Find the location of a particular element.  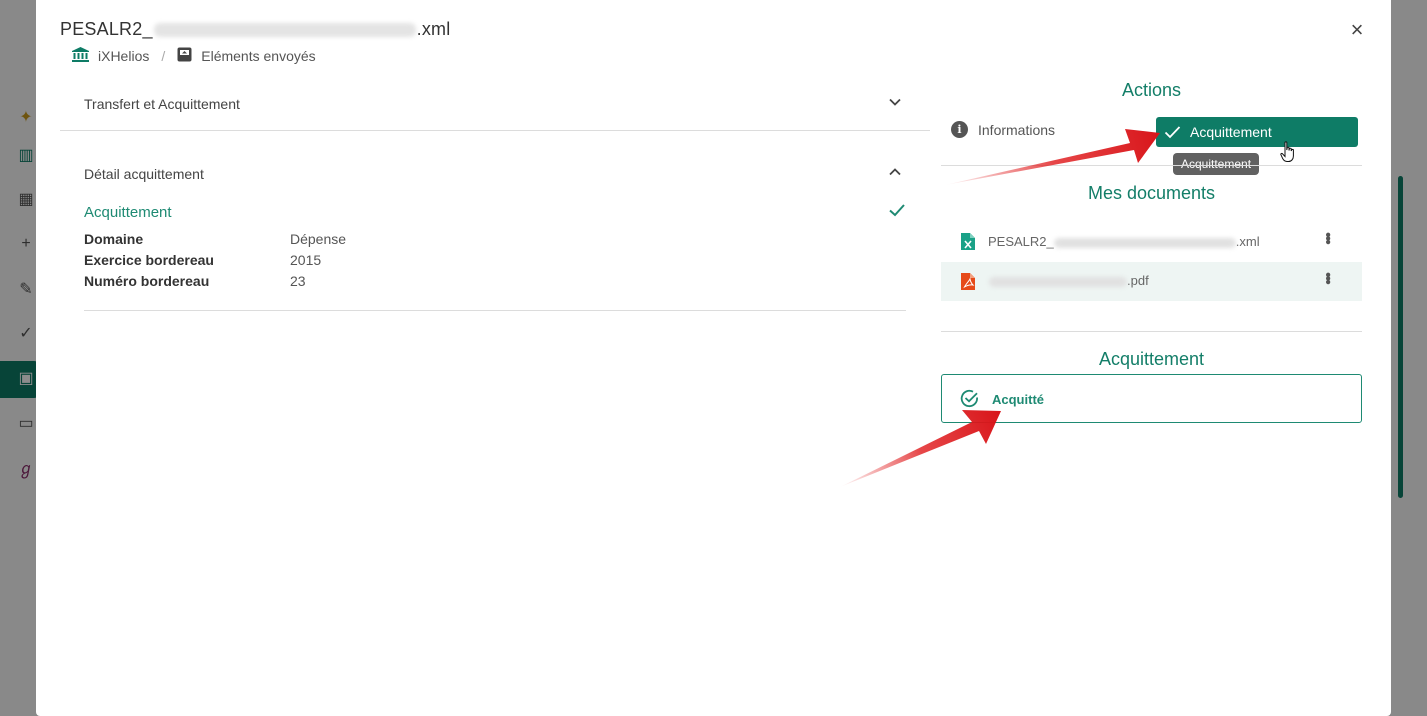

modal-title: PESALR2_ .xml is located at coordinates (255, 29).